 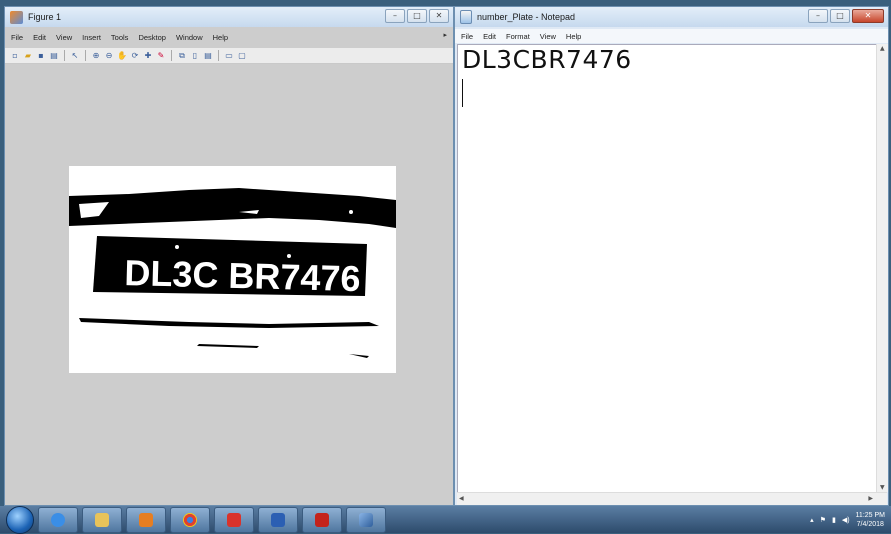 I want to click on show-hidden-icons-icon: ▴, so click(x=812, y=520).